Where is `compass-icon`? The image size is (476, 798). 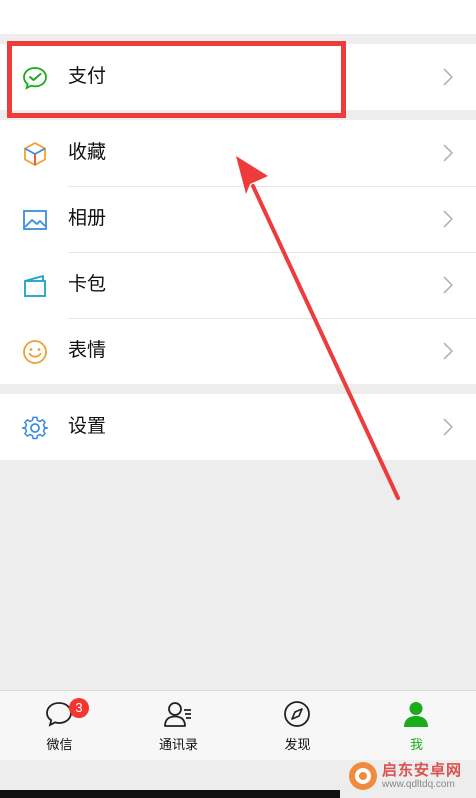 compass-icon is located at coordinates (297, 714).